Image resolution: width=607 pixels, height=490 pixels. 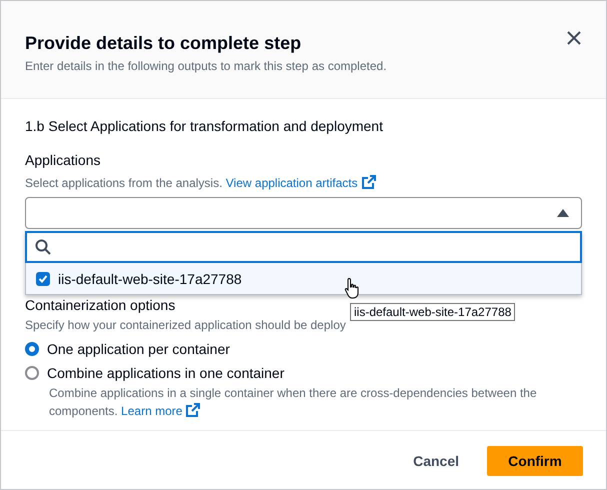 I want to click on dropdown-option: iis-default-web-site-17a27788, so click(x=303, y=279).